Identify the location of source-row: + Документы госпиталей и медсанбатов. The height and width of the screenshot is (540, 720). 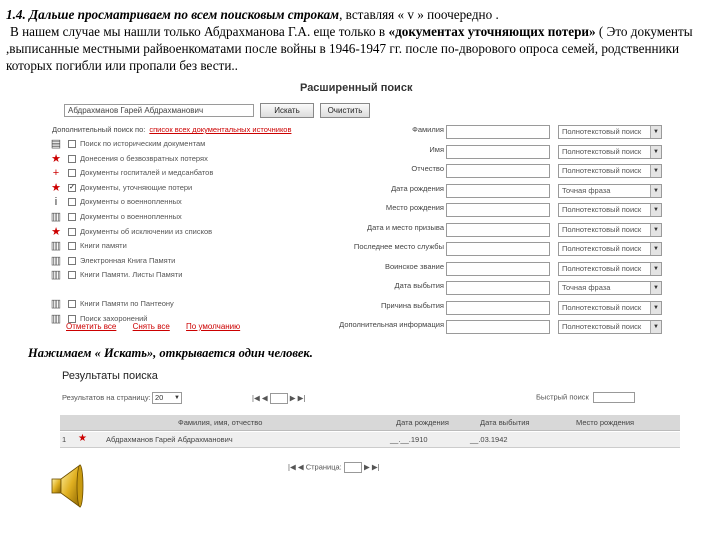
(198, 173).